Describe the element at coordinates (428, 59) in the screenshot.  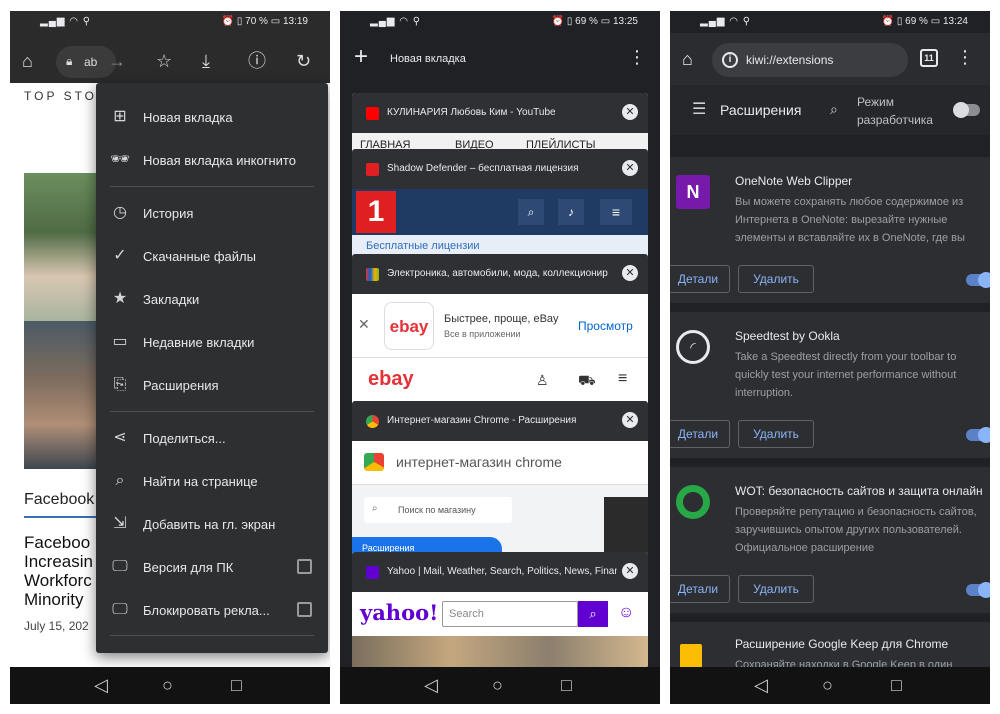
I see `new-tab-label: Новая вкладка` at that location.